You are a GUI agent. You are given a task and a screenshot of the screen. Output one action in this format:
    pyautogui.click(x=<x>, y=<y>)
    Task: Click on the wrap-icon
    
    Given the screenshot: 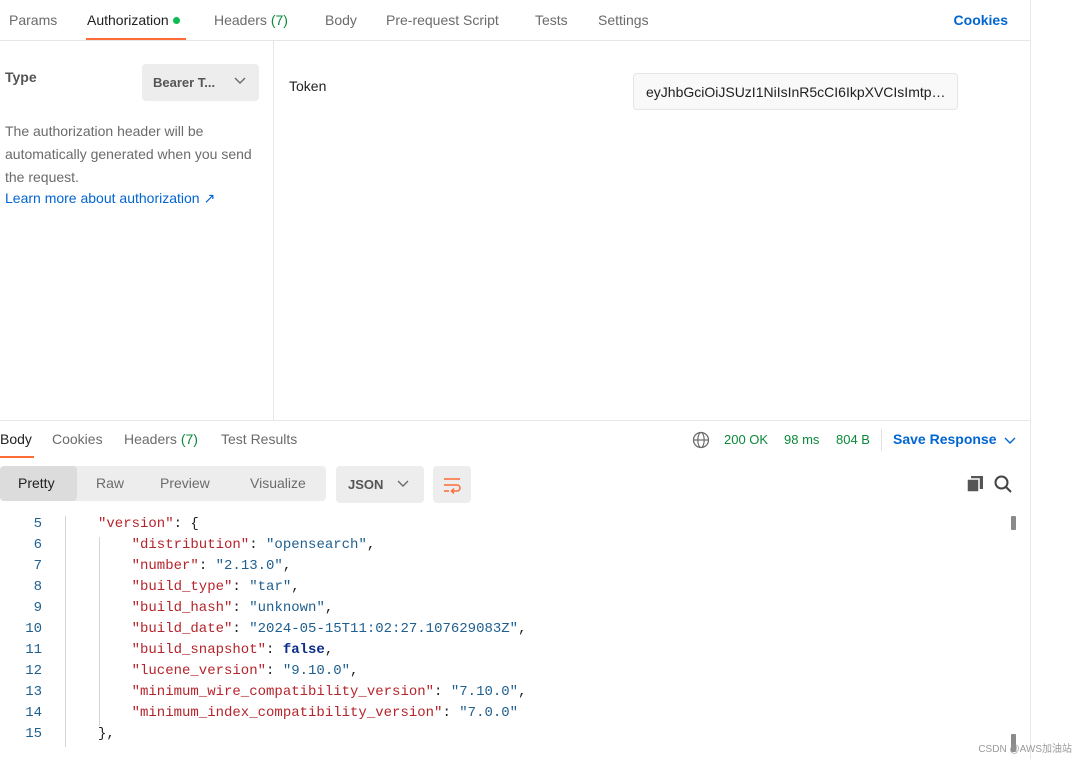 What is the action you would take?
    pyautogui.click(x=452, y=486)
    